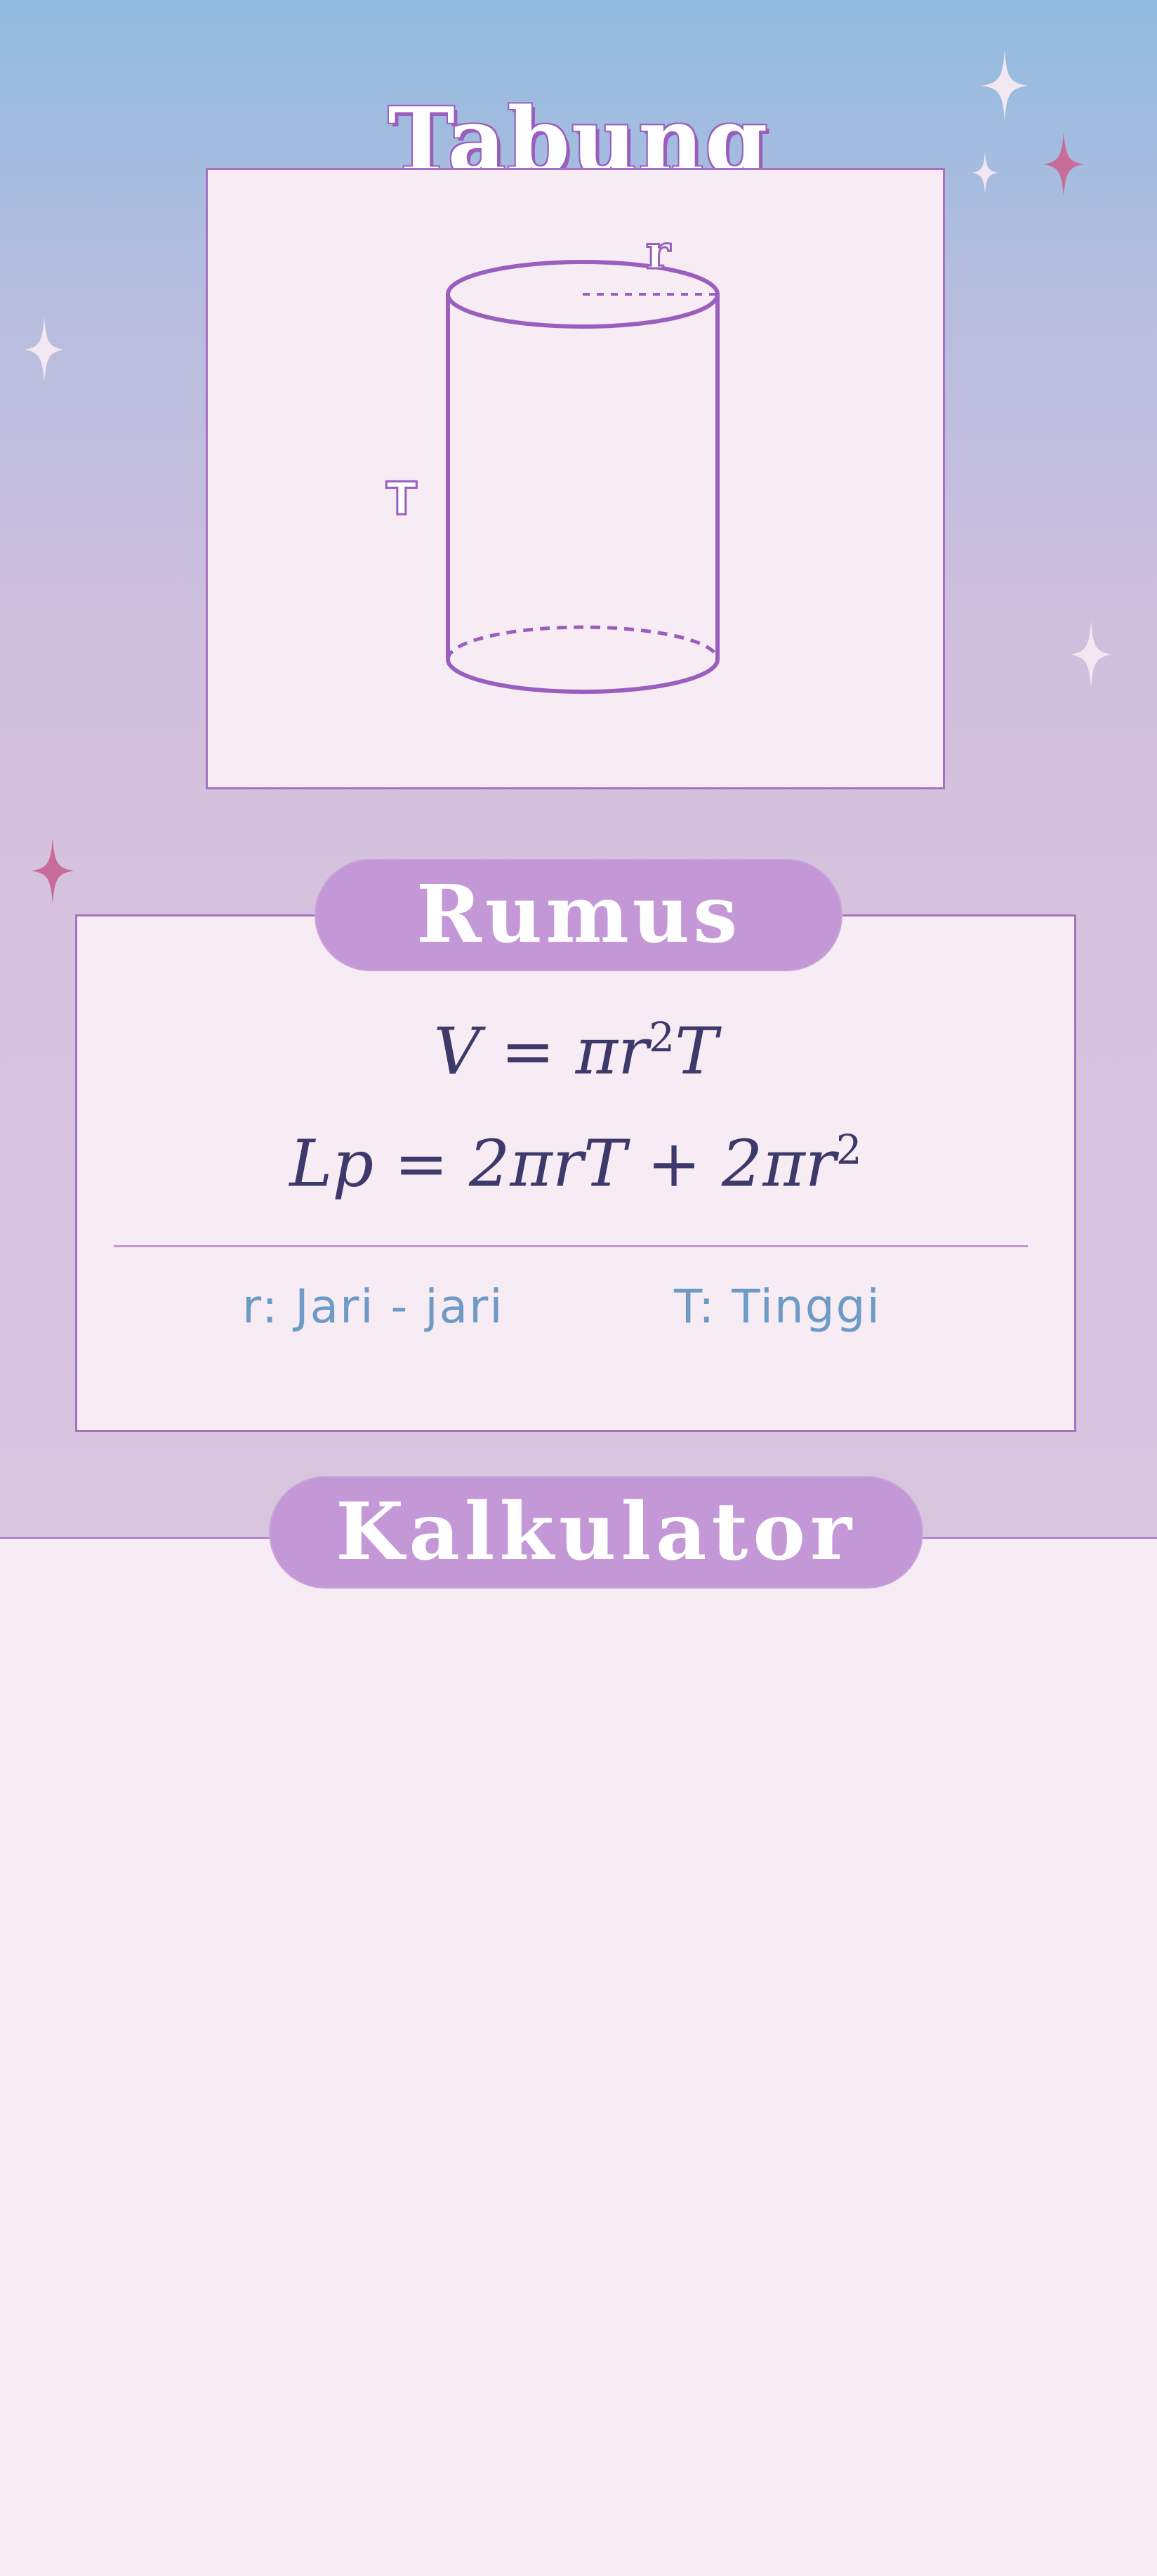 The image size is (1157, 2576). What do you see at coordinates (578, 915) in the screenshot?
I see `rumus-heading: Rumus` at bounding box center [578, 915].